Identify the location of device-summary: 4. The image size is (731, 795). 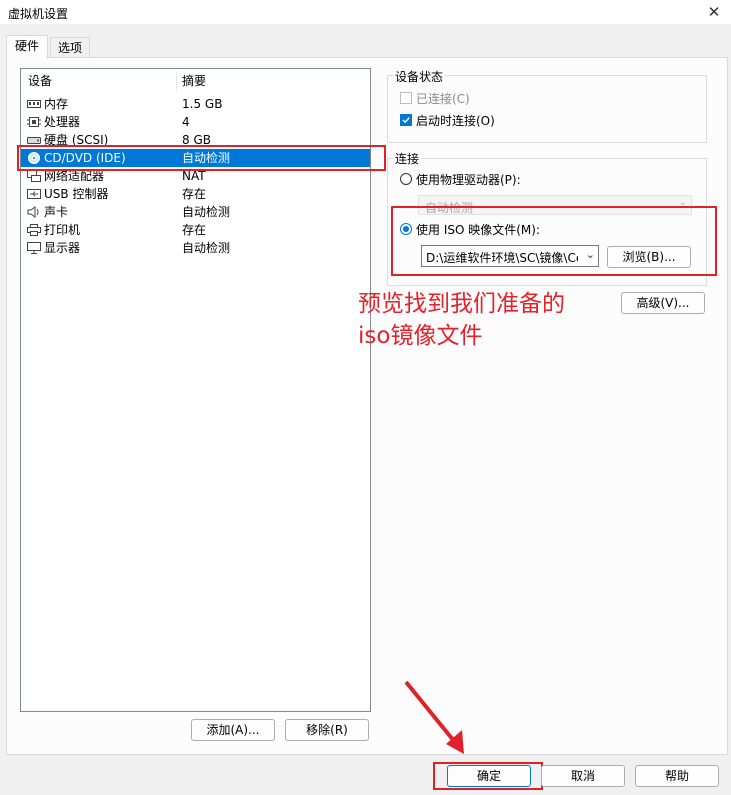
(186, 122).